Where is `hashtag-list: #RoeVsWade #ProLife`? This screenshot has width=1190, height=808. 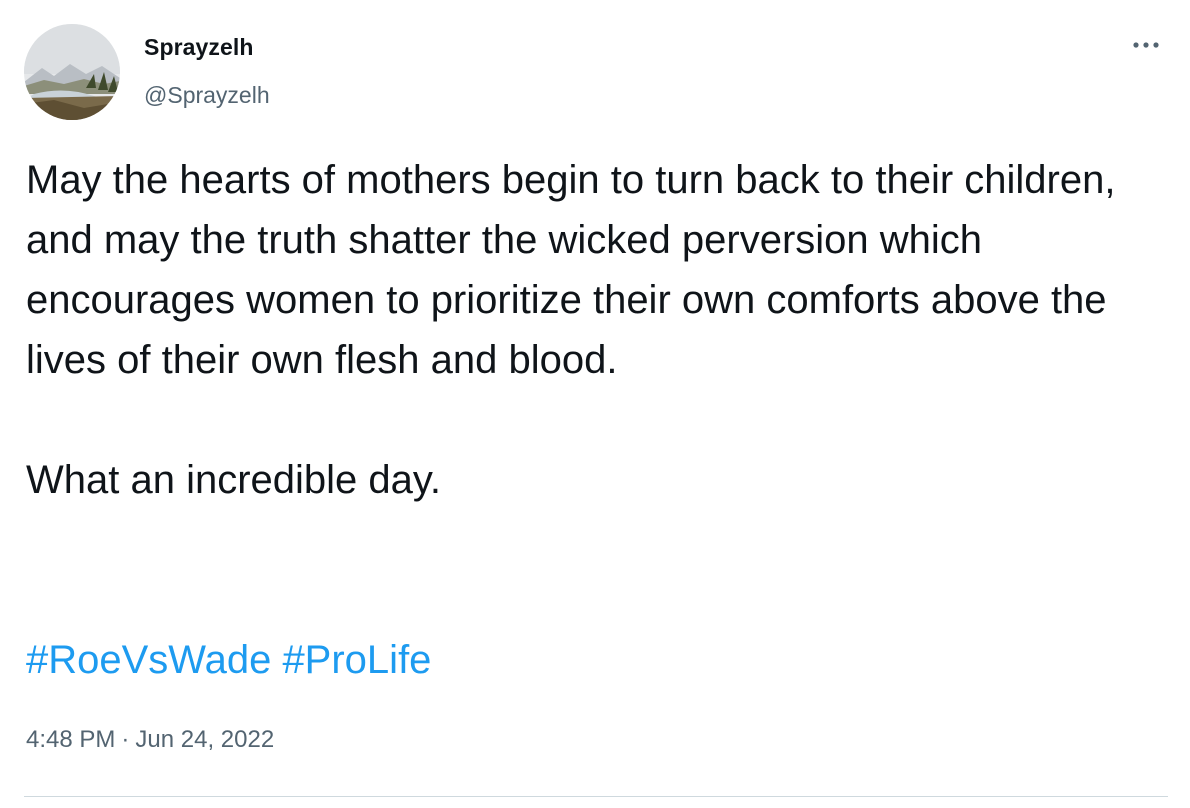 hashtag-list: #RoeVsWade #ProLife is located at coordinates (228, 660).